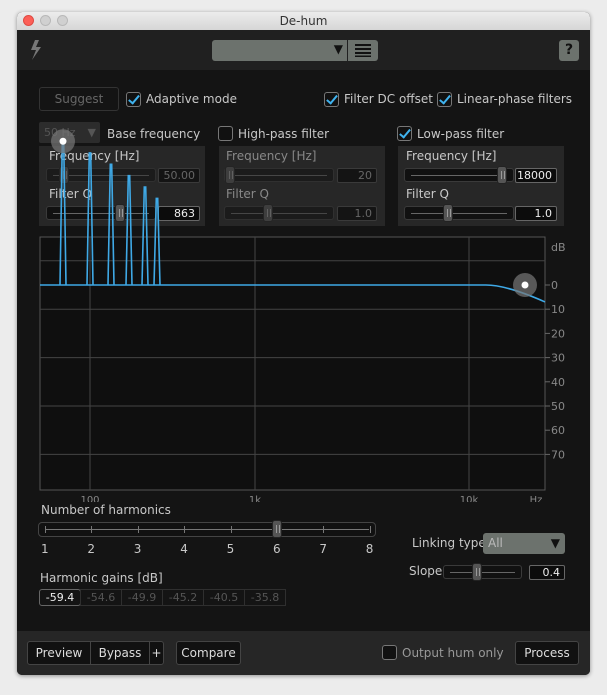  I want to click on harmonic-tick-label: 6, so click(277, 549).